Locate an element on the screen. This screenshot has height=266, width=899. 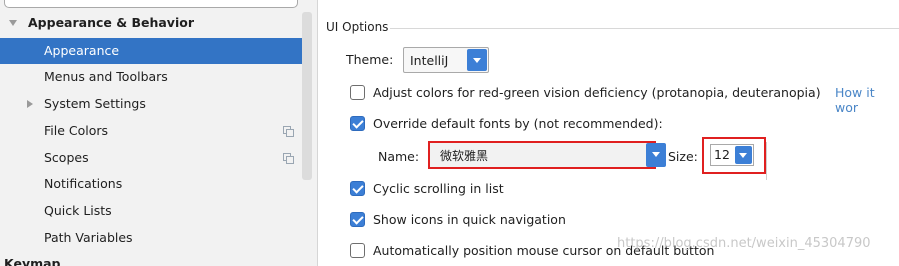
theme-value: IntelliJ is located at coordinates (429, 60).